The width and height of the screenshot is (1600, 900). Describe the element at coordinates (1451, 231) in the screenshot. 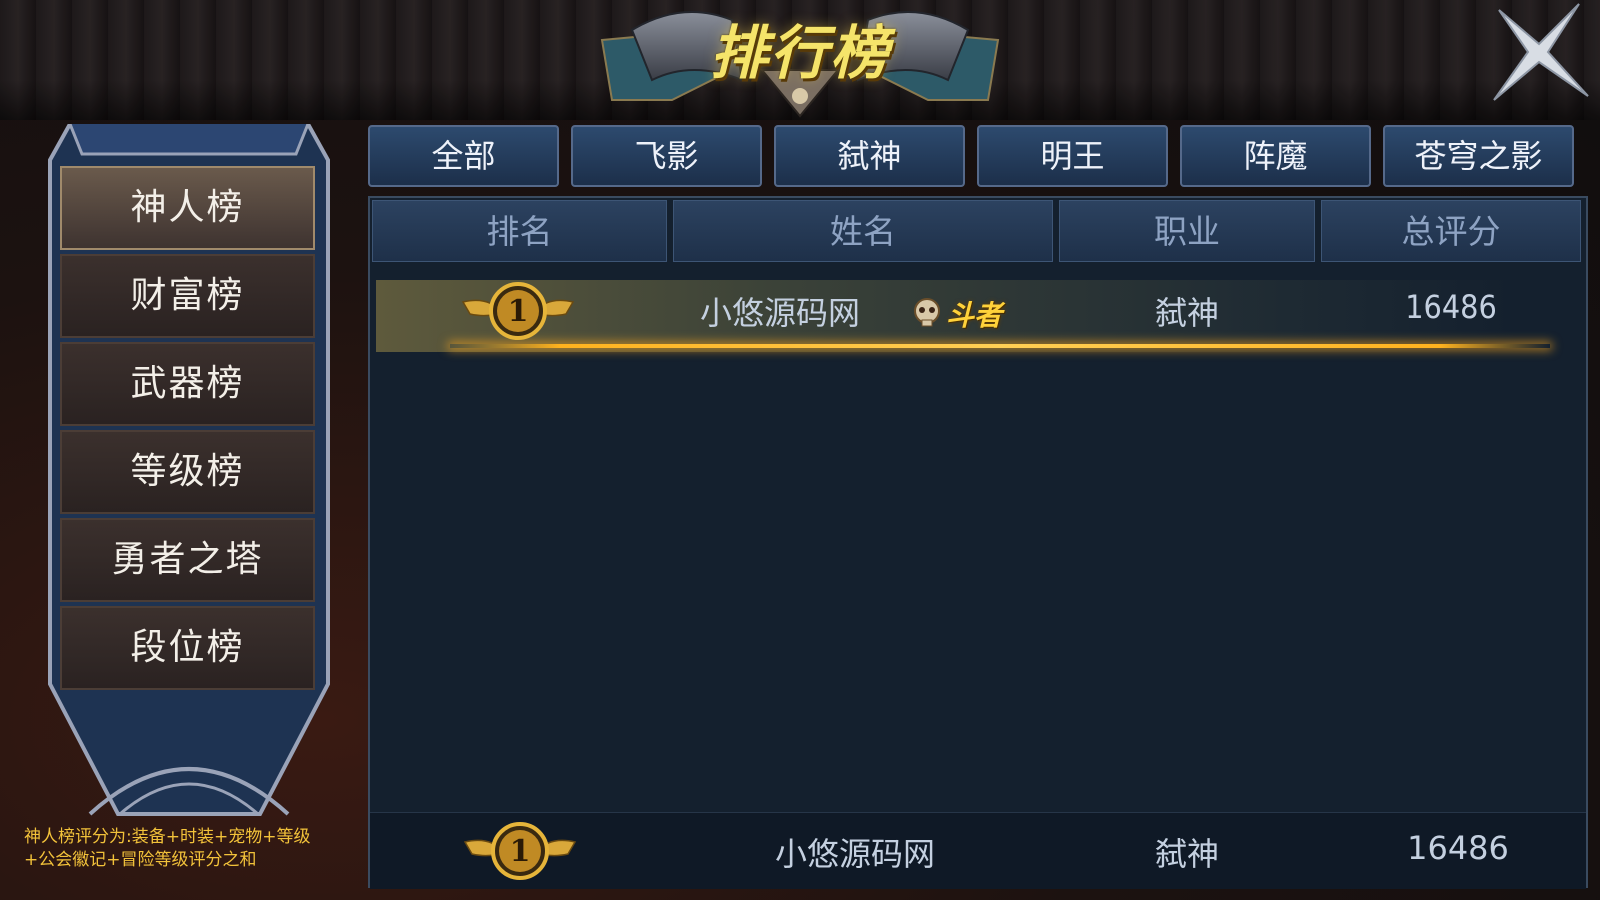

I see `header-score: 总评分` at that location.